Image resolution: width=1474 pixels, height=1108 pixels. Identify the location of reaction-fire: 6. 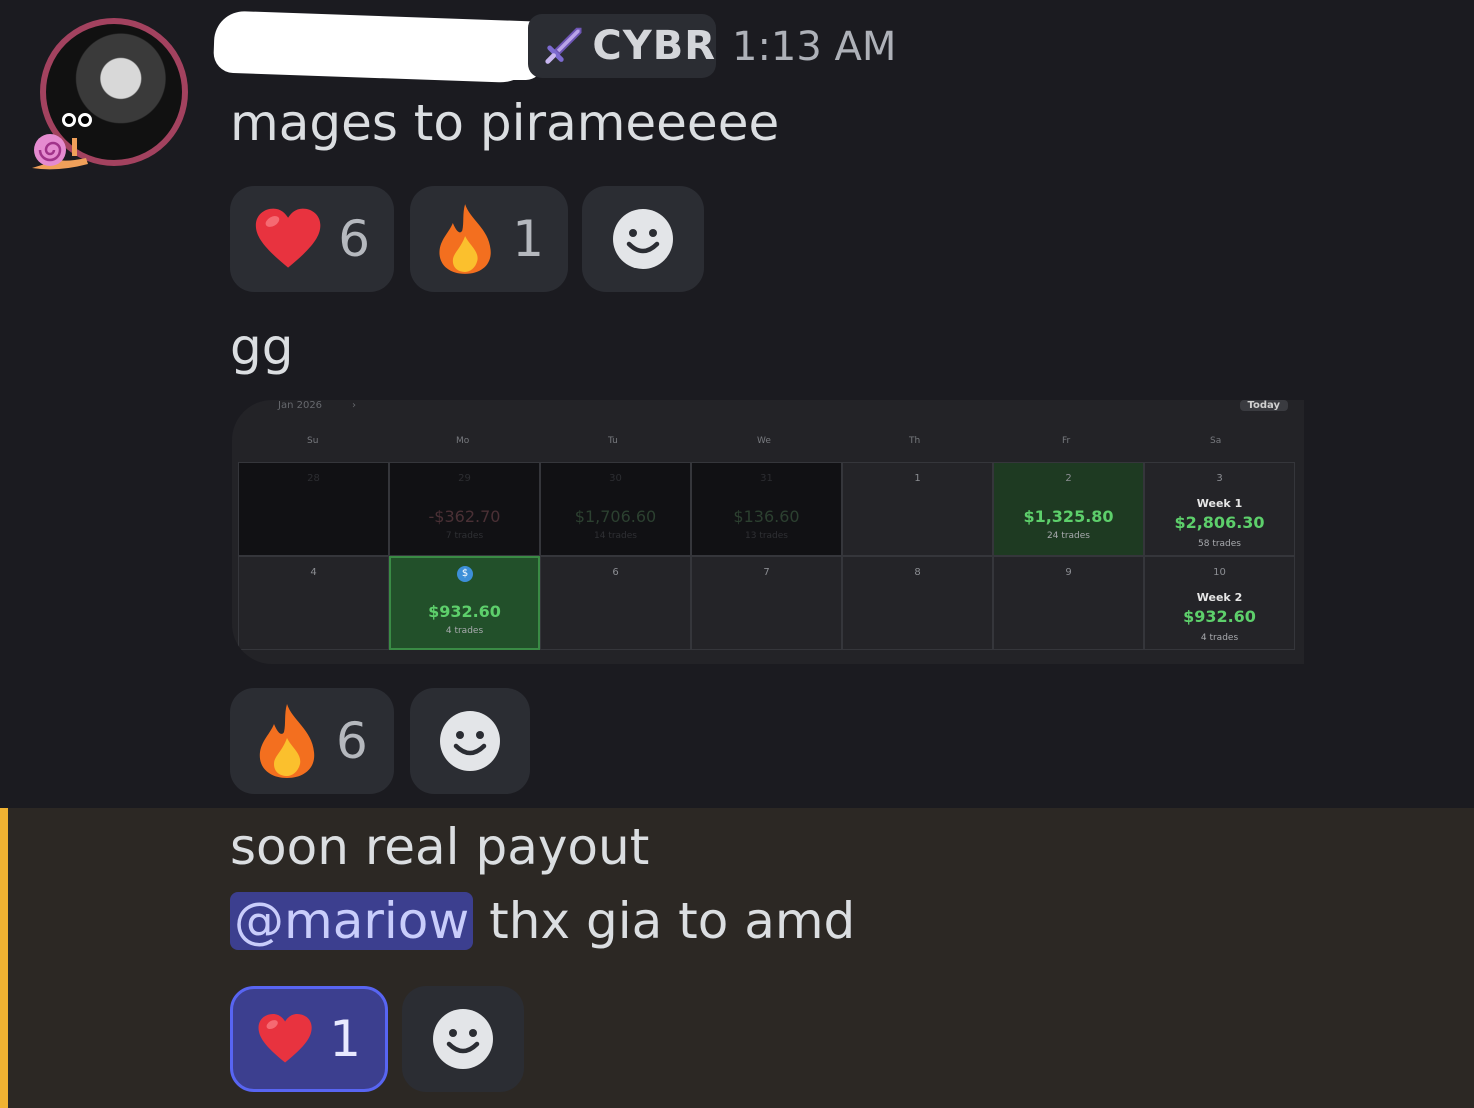
(312, 741).